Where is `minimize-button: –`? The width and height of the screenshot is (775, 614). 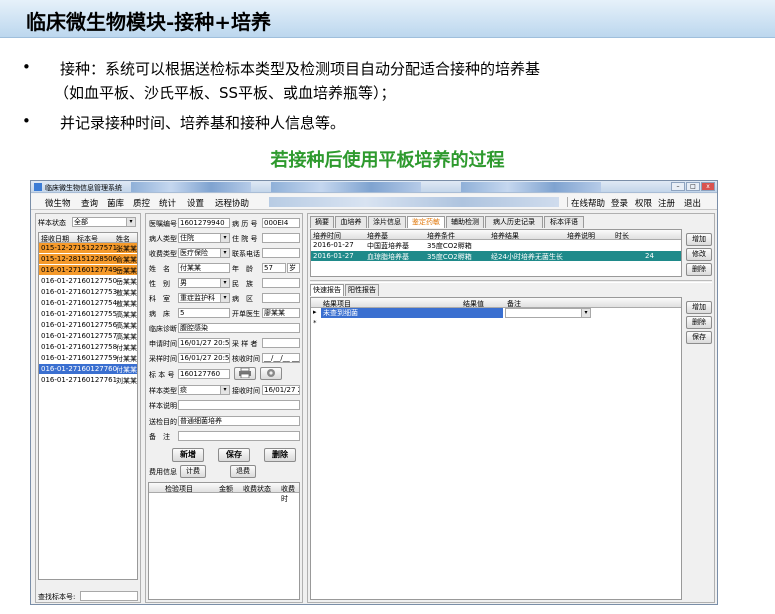 minimize-button: – is located at coordinates (678, 186).